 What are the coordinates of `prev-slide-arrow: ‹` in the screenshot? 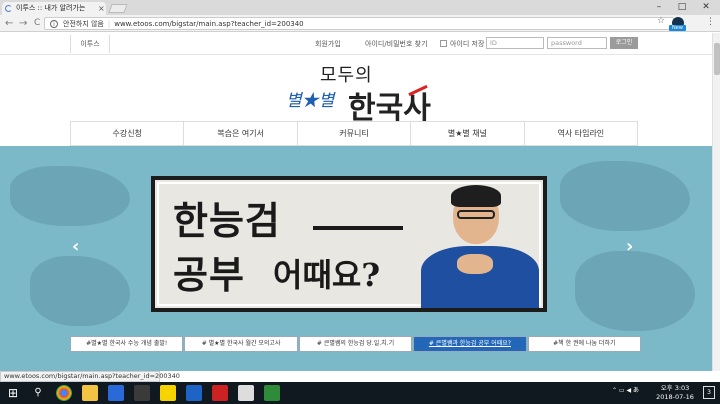 It's located at (75, 246).